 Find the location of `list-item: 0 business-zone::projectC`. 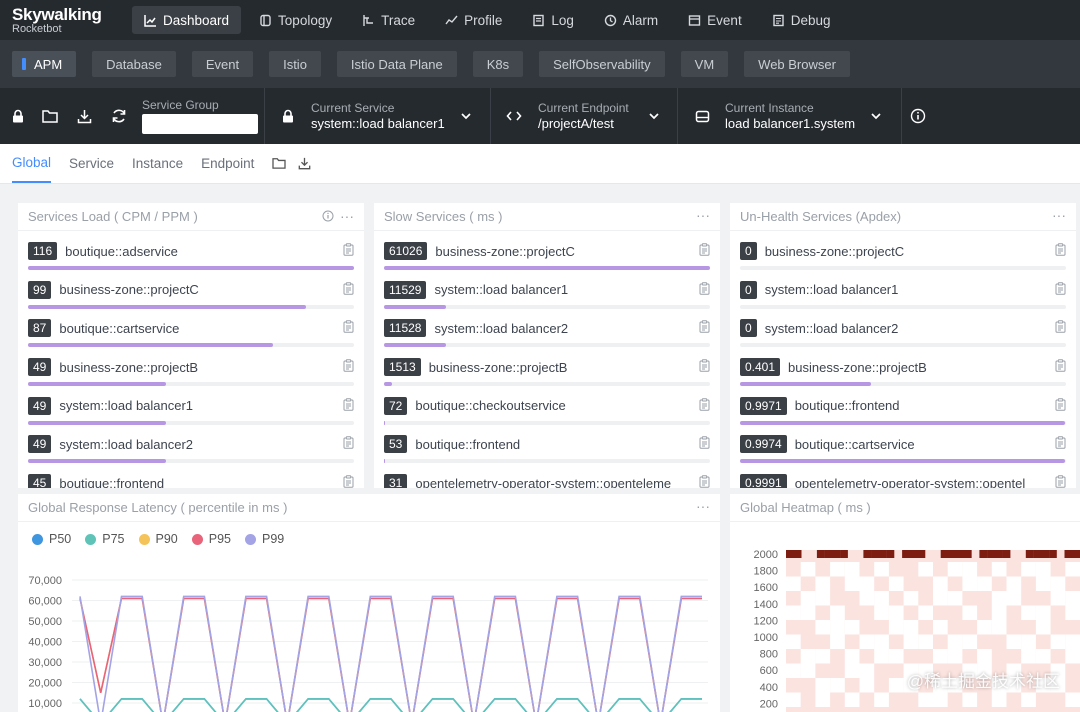

list-item: 0 business-zone::projectC is located at coordinates (903, 258).